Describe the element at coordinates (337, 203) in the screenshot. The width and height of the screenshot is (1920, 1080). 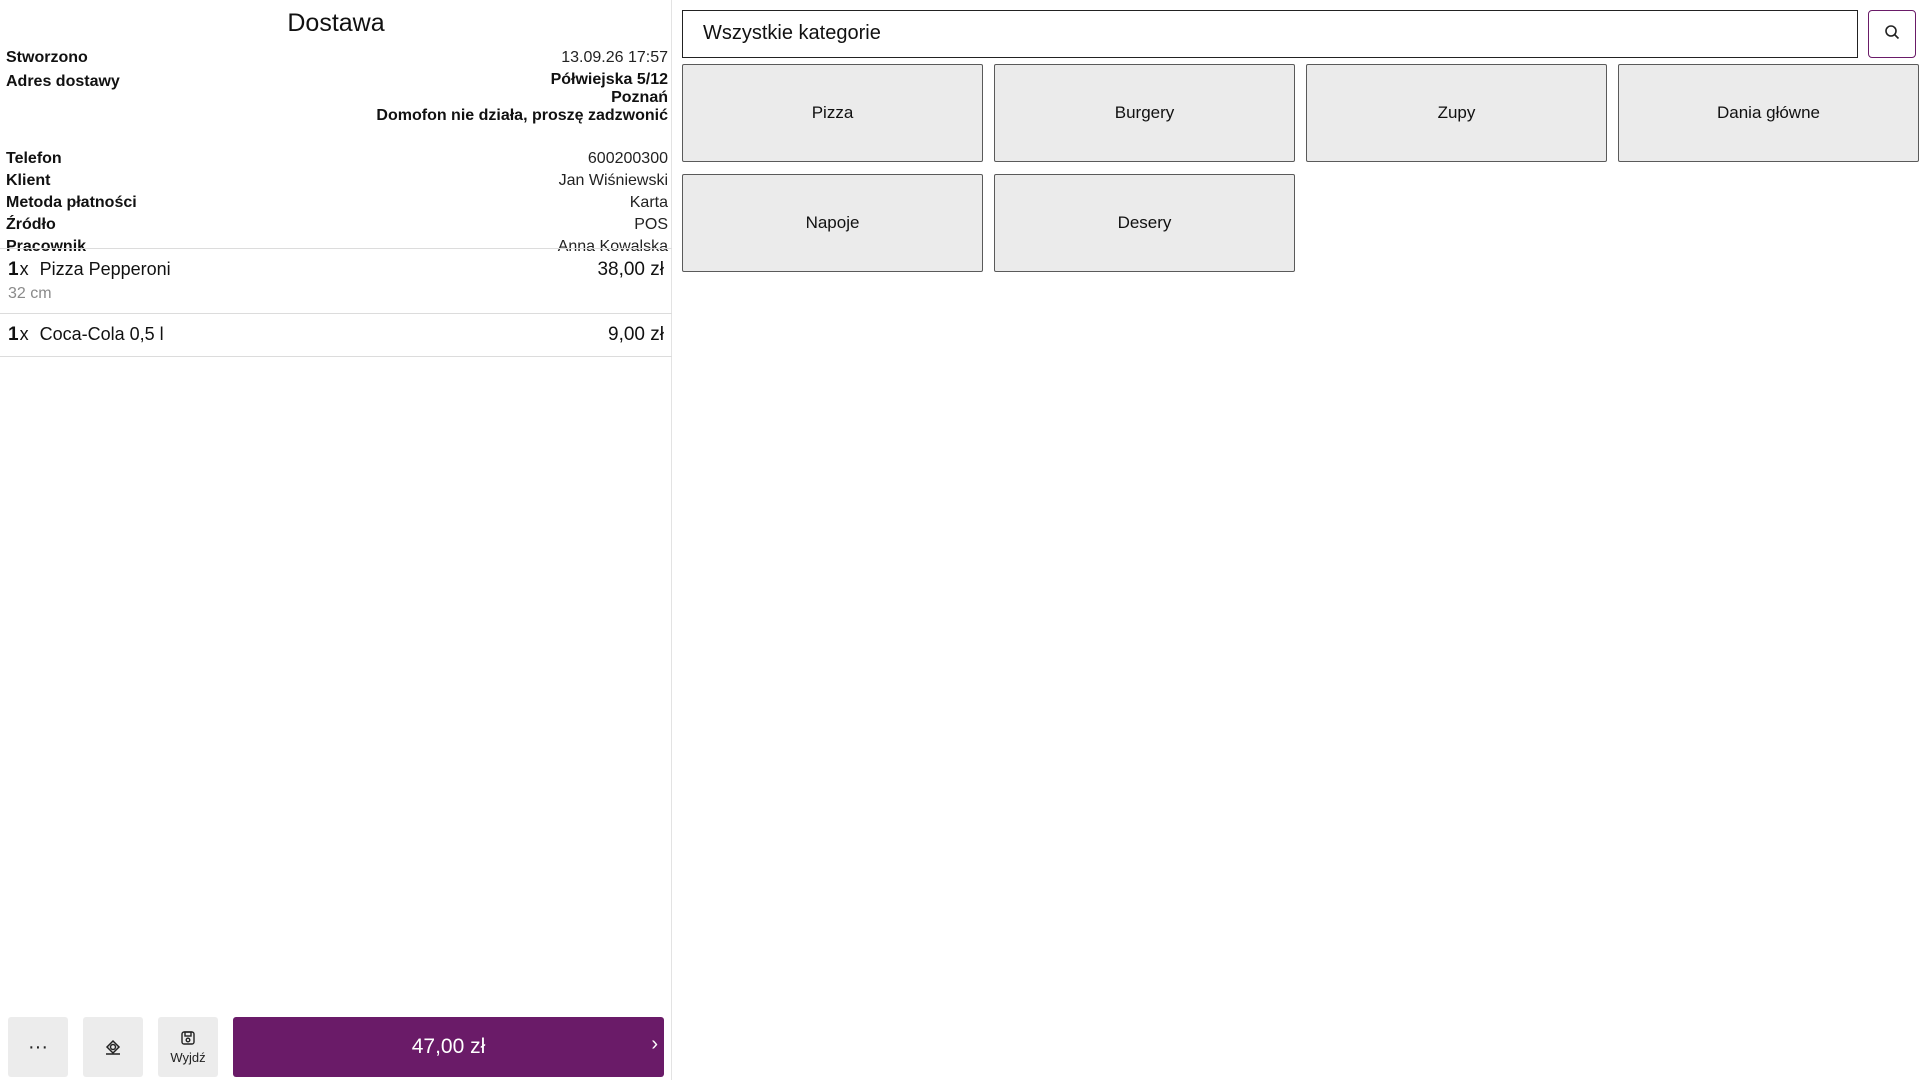
I see `info-row-payment: Metoda płatności Karta` at that location.